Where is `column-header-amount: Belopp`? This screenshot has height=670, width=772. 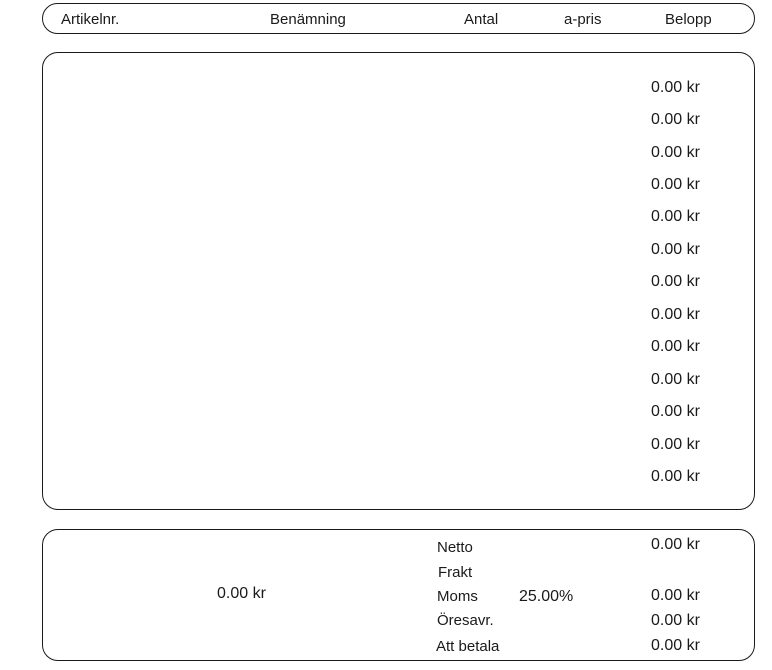 column-header-amount: Belopp is located at coordinates (688, 19).